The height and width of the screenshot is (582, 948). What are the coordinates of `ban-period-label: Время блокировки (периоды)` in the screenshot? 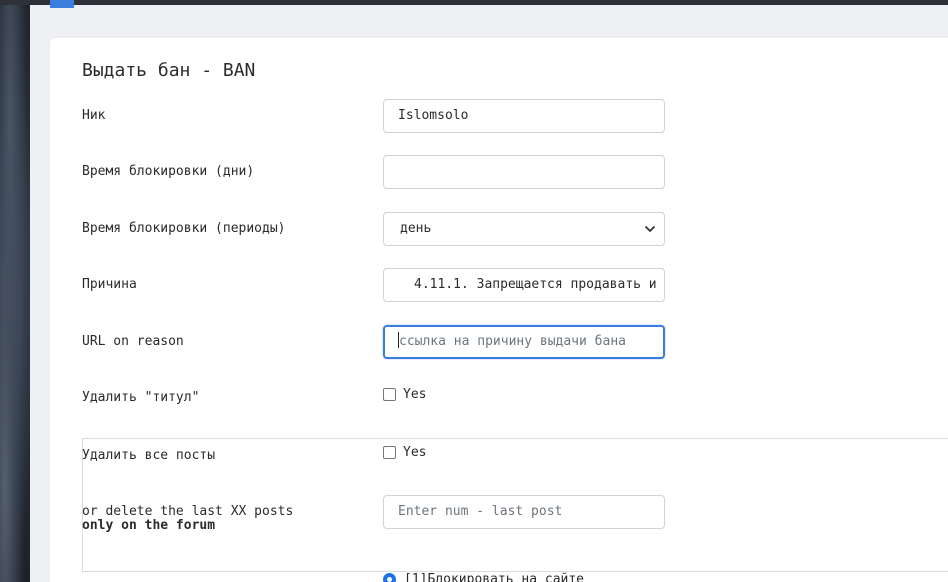 It's located at (184, 228).